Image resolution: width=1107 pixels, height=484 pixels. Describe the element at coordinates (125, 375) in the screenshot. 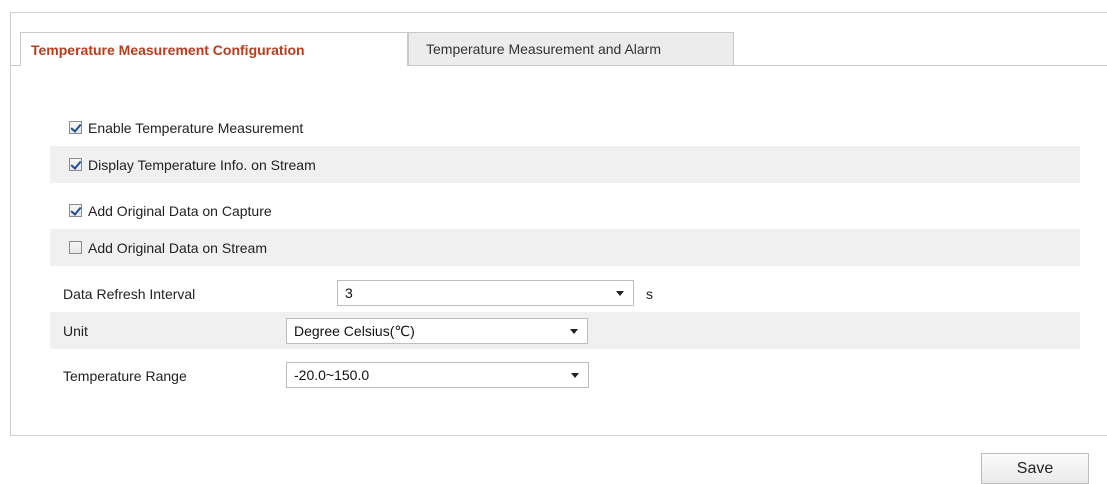

I see `temperature-range-label: Temperature Range` at that location.